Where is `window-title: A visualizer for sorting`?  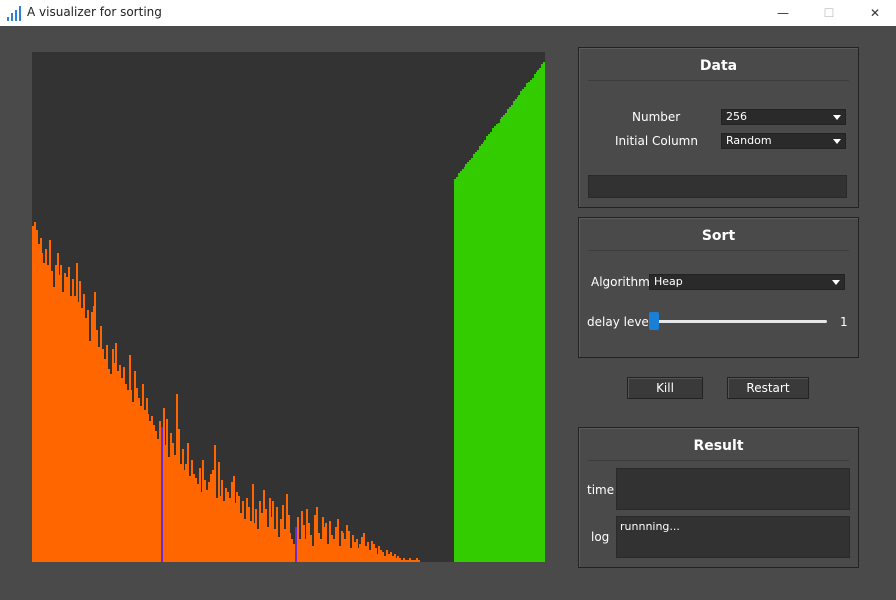
window-title: A visualizer for sorting is located at coordinates (94, 12).